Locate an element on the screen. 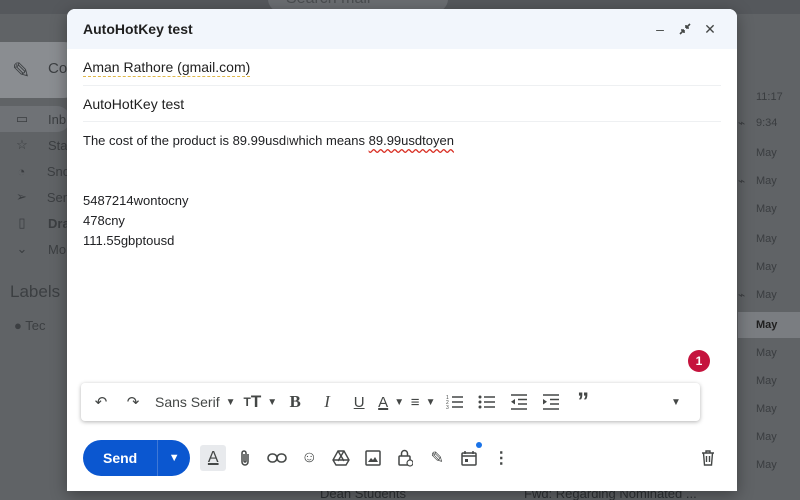  confidential-lock-icon is located at coordinates (405, 458).